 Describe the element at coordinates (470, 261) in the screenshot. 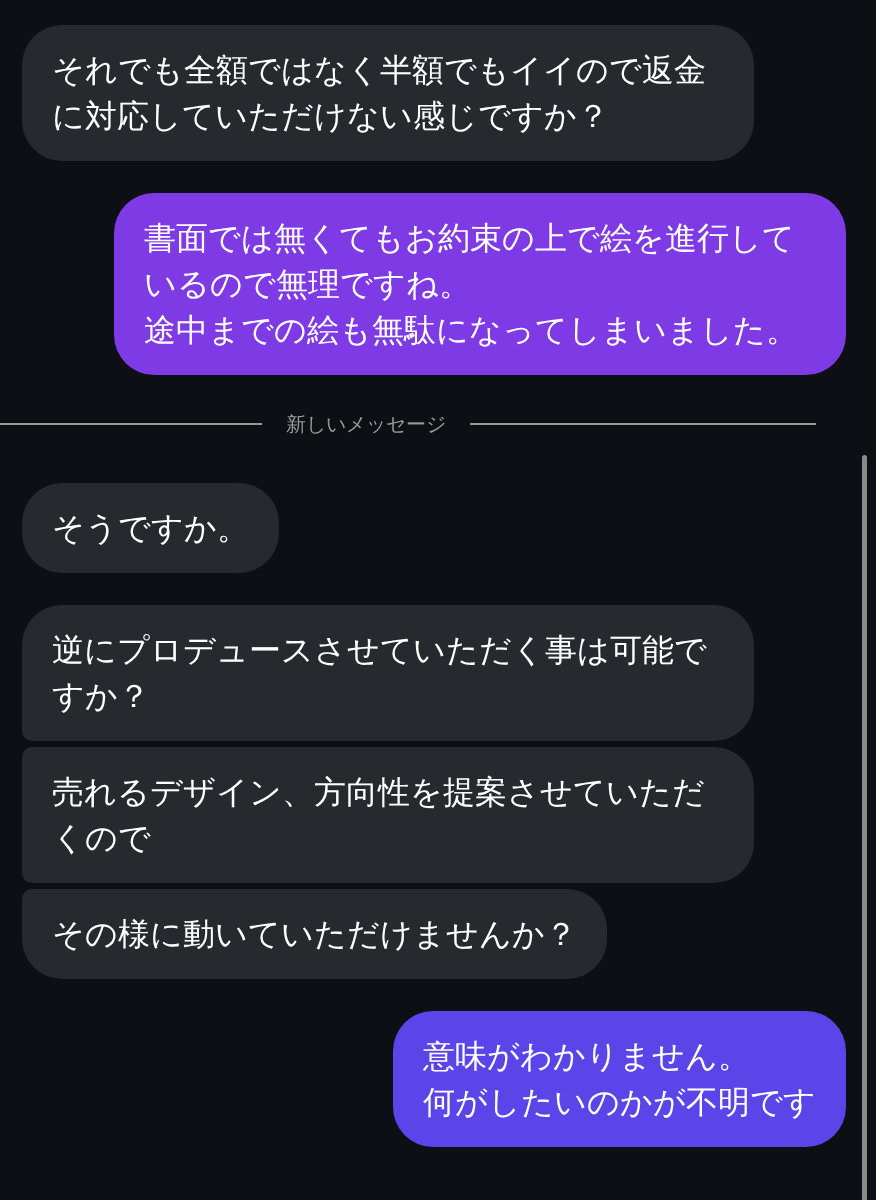

I see `message-text: 書面では無くてもお約束の上で絵を進行しているので無理ですね。` at that location.